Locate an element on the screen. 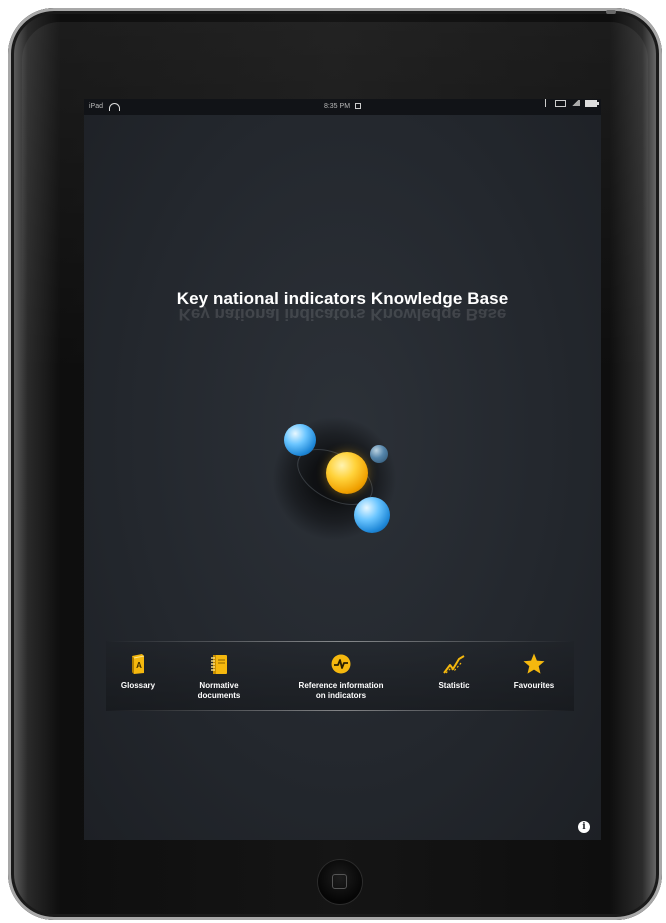 The image size is (666, 923). toolbar-item-reference-information: Reference information on indicators is located at coordinates (341, 676).